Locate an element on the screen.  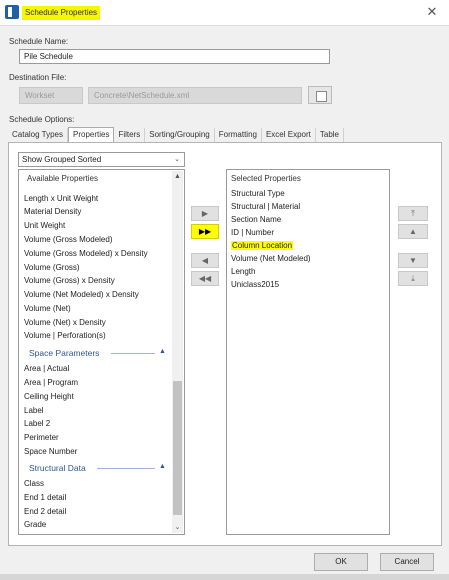
tab-table: Table is located at coordinates (330, 135).